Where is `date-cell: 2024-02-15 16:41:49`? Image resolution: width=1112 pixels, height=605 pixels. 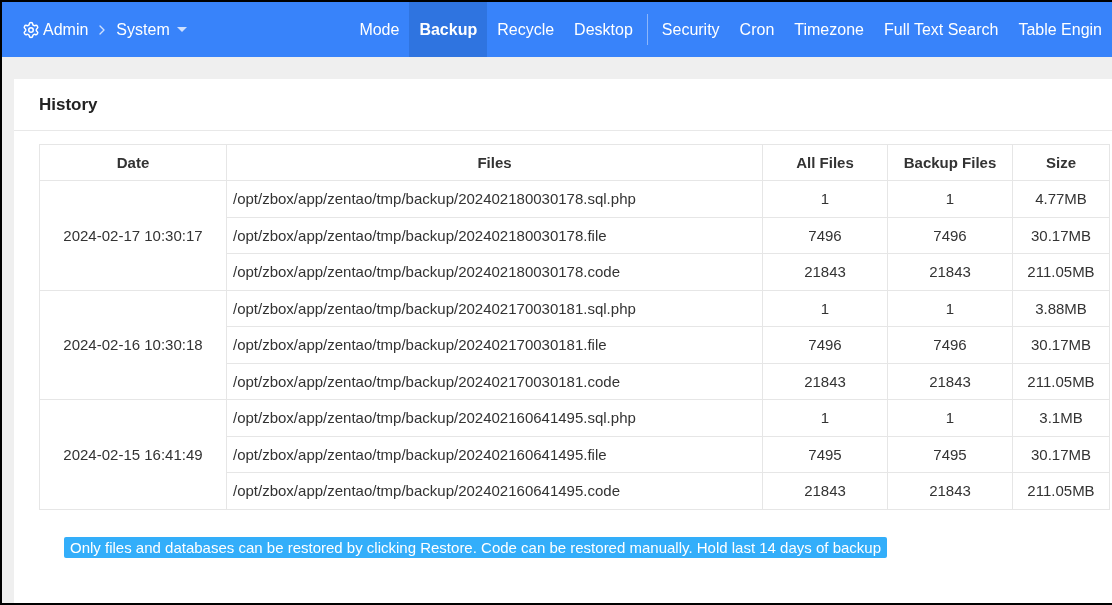
date-cell: 2024-02-15 16:41:49 is located at coordinates (133, 454).